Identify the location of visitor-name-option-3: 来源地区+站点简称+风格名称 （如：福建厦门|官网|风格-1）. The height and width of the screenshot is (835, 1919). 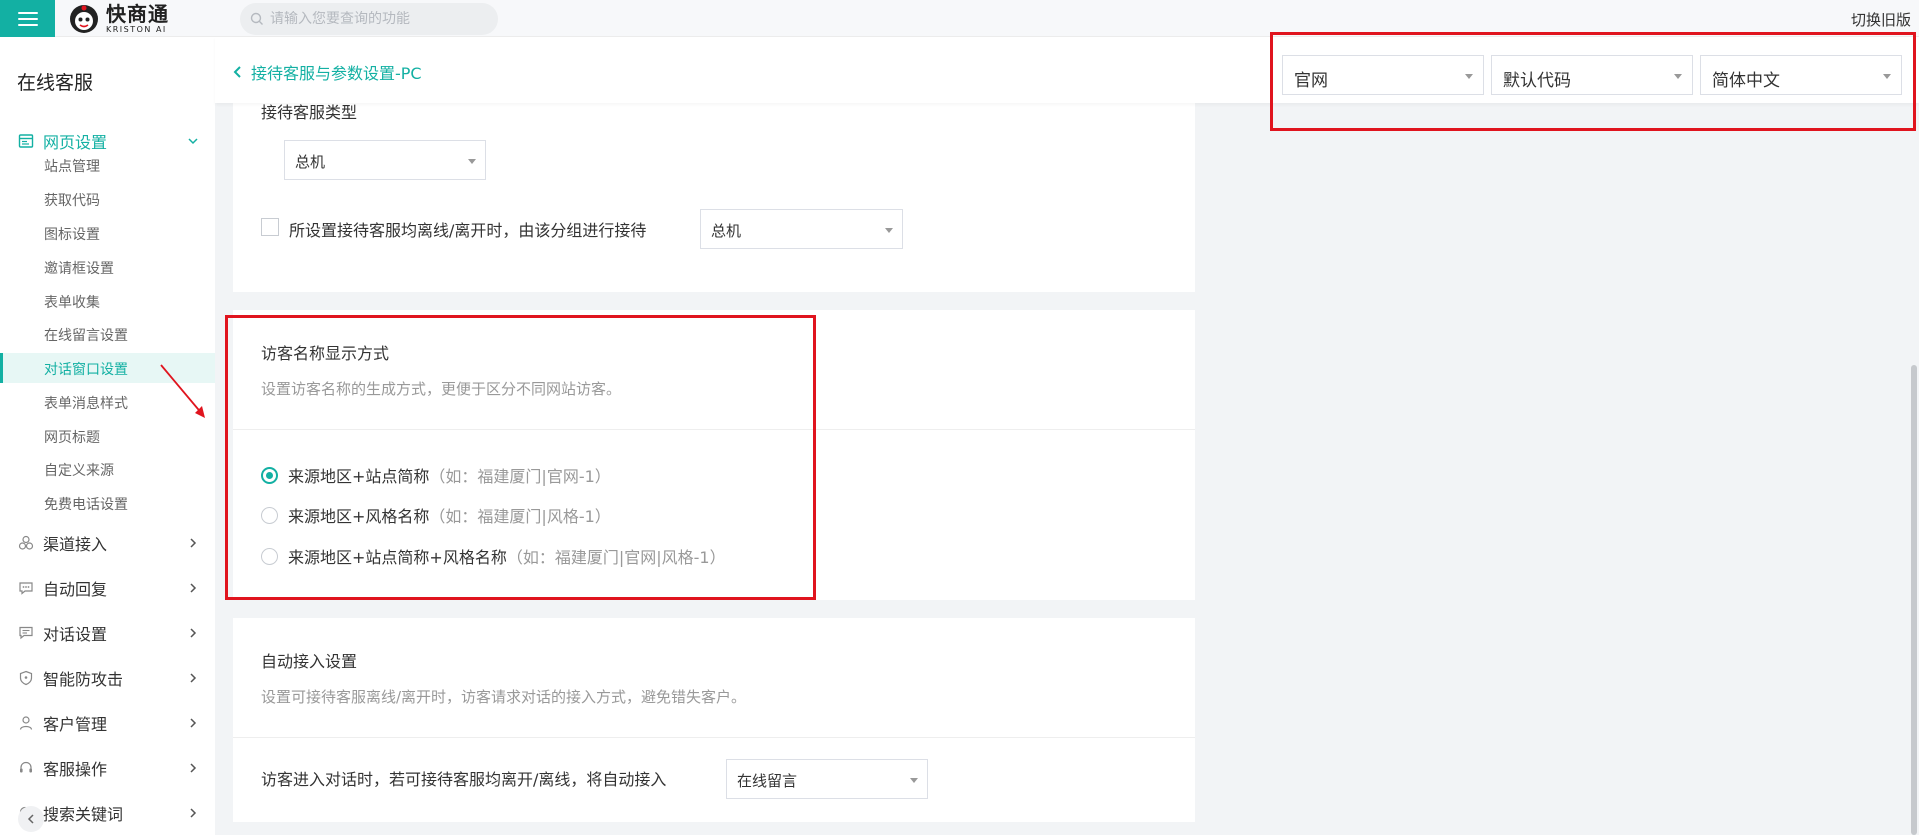
(493, 556).